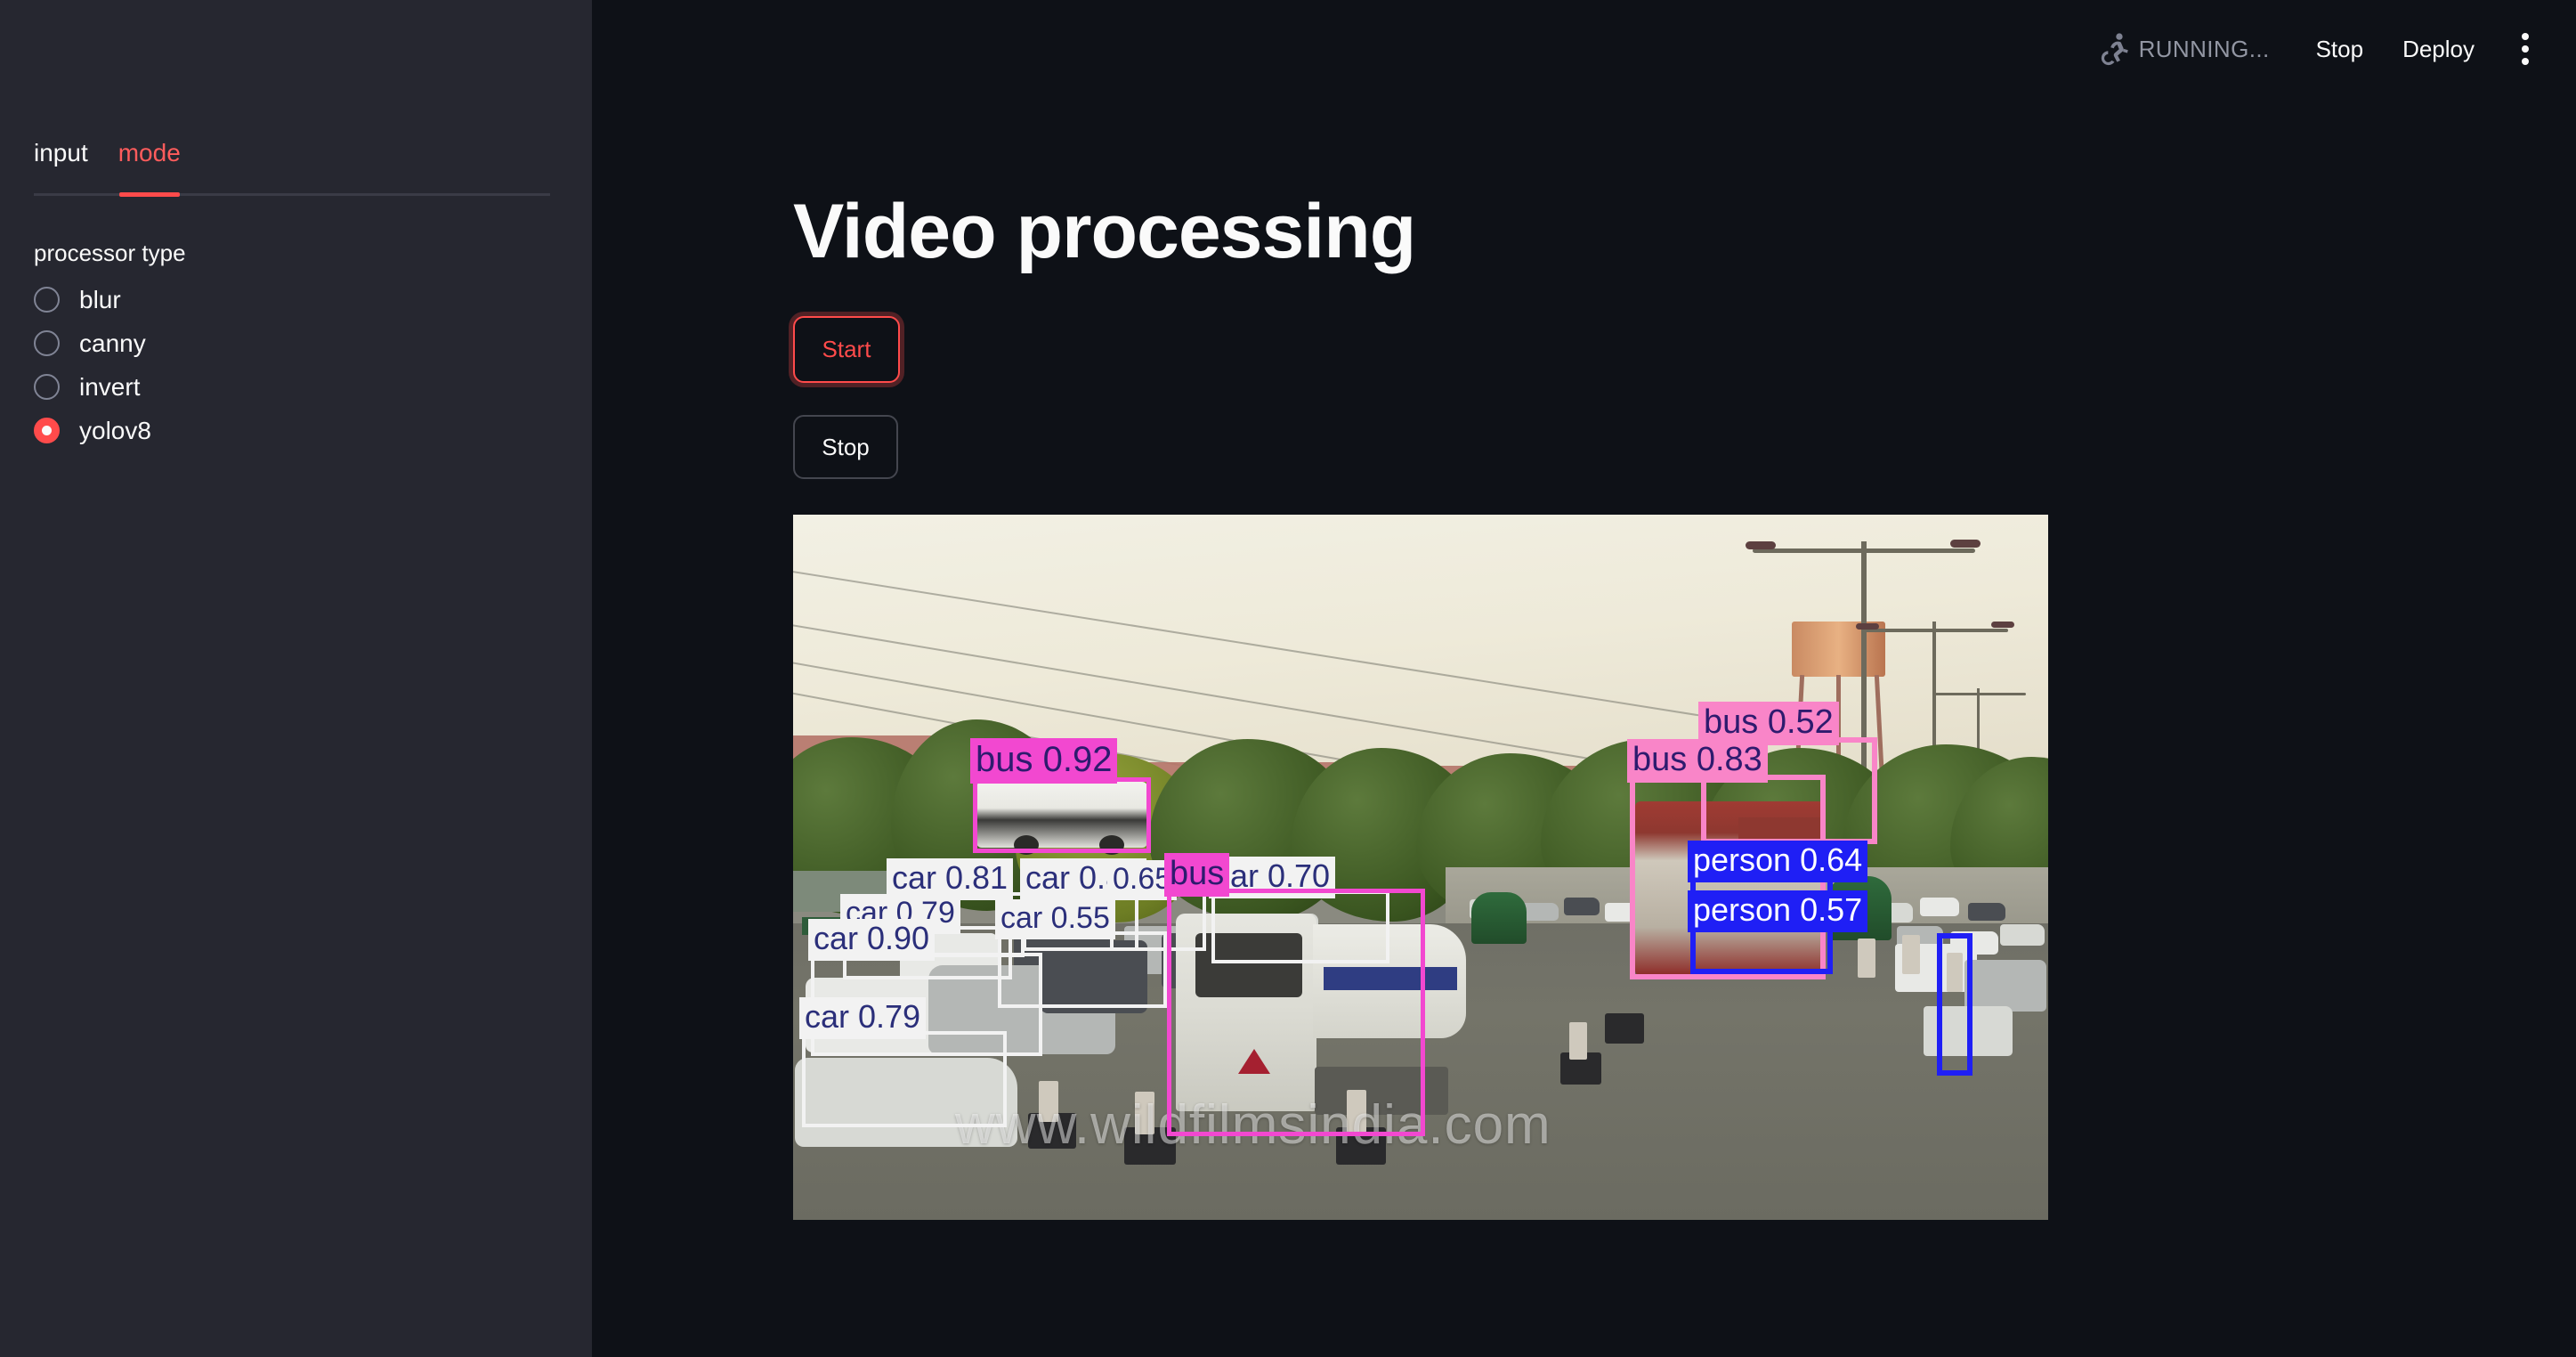  Describe the element at coordinates (292, 195) in the screenshot. I see `tab-divider` at that location.